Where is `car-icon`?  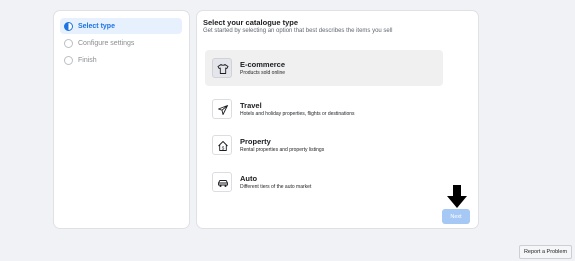 car-icon is located at coordinates (222, 182).